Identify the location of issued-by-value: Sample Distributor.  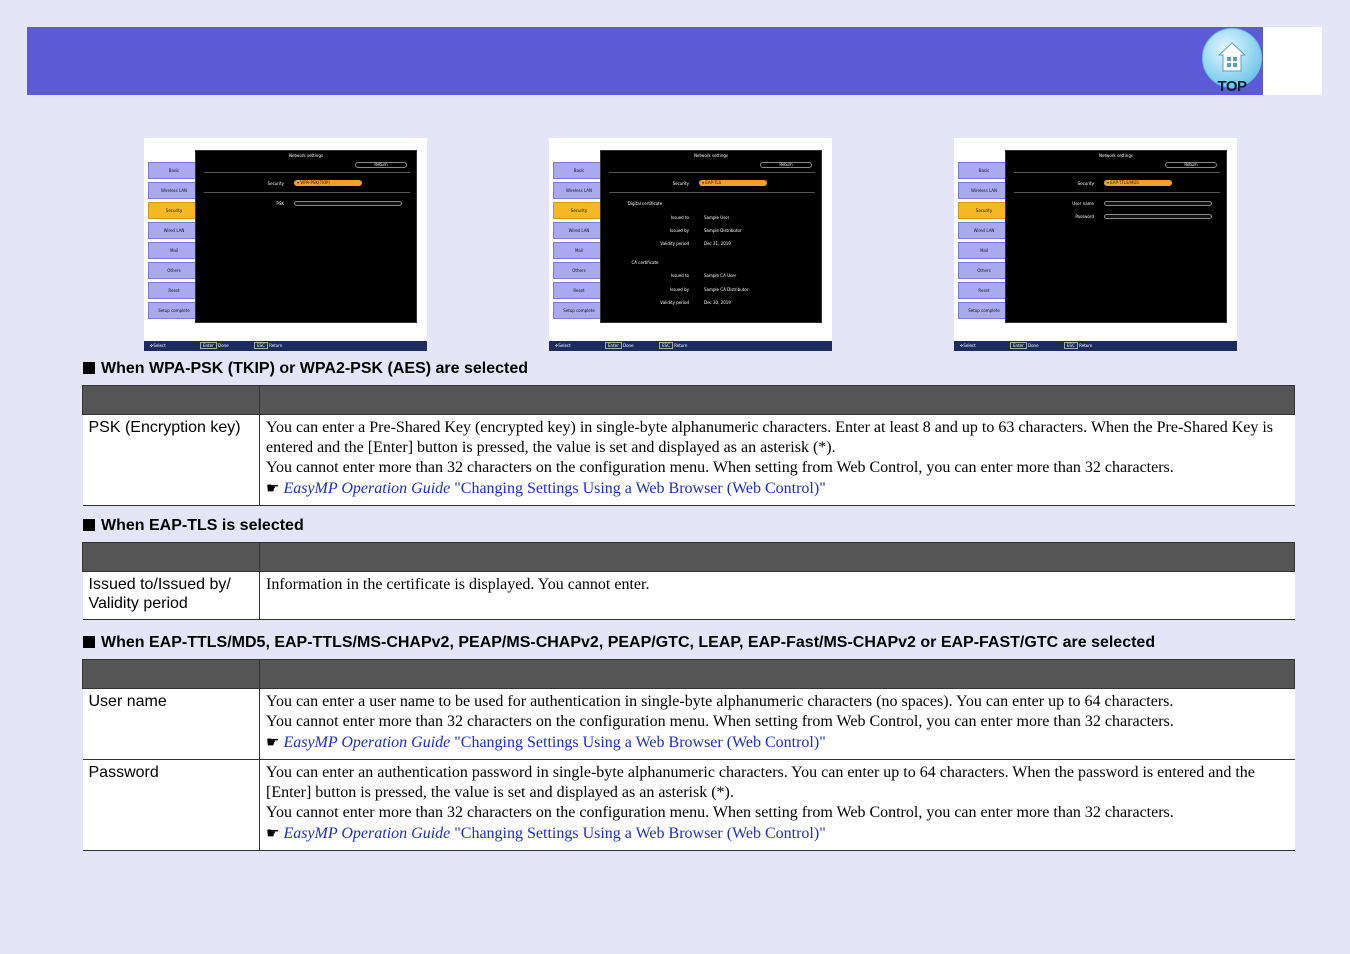
(723, 230).